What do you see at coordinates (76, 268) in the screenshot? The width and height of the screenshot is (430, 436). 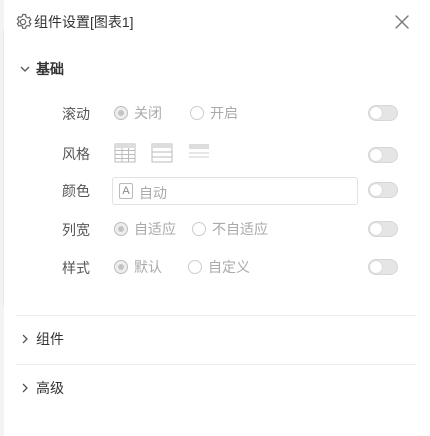 I see `style-label: 样式` at bounding box center [76, 268].